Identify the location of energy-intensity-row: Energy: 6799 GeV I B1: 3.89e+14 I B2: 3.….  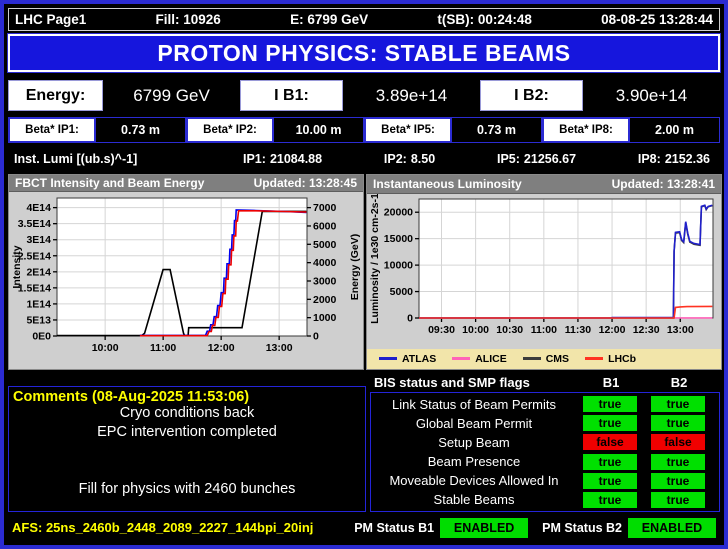
(364, 95).